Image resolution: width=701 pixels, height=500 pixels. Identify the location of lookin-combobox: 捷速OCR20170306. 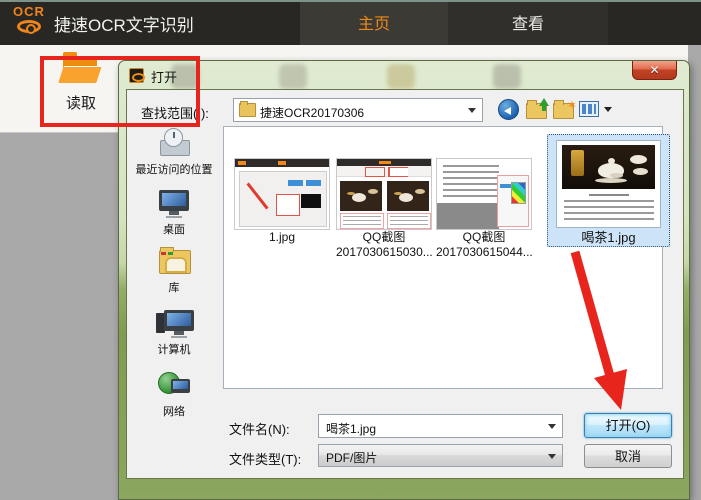
(358, 110).